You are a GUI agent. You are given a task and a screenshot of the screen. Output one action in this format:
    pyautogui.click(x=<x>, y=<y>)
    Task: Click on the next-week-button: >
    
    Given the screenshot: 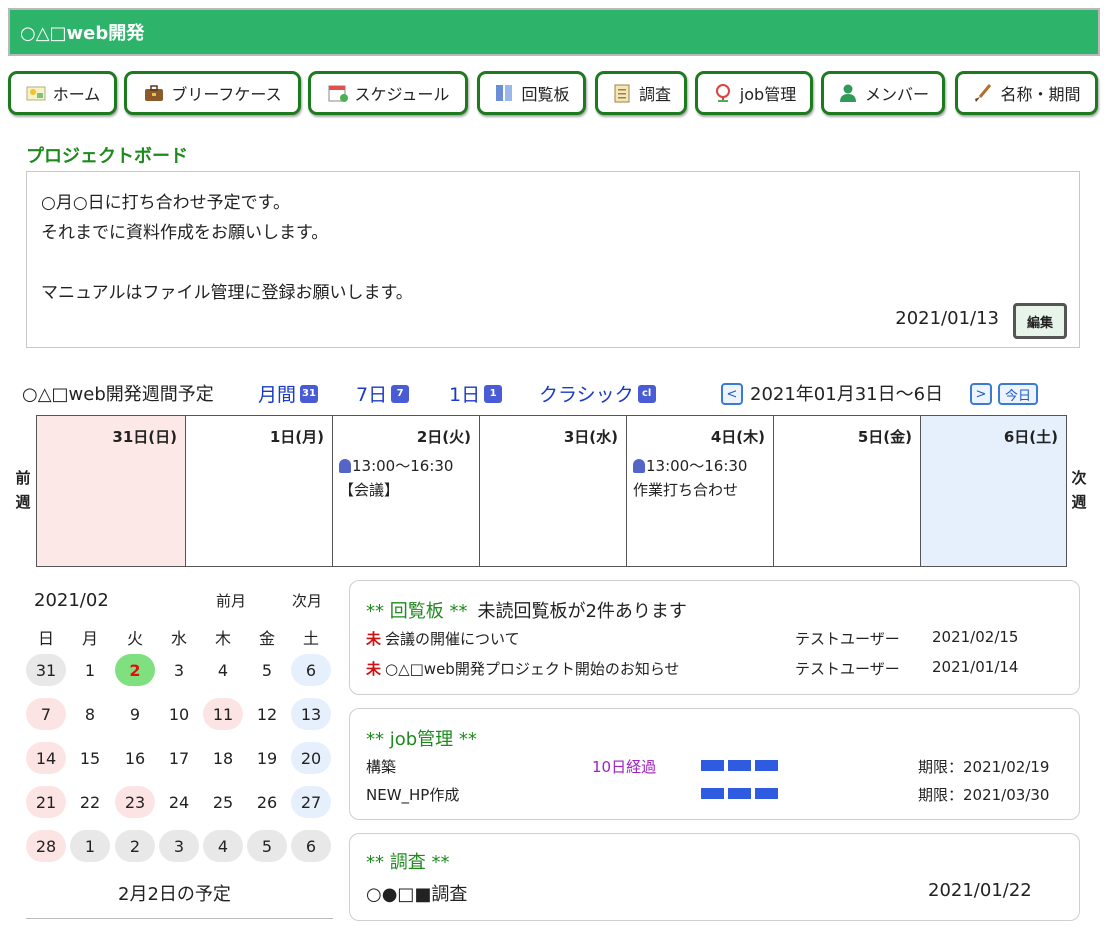 What is the action you would take?
    pyautogui.click(x=981, y=394)
    